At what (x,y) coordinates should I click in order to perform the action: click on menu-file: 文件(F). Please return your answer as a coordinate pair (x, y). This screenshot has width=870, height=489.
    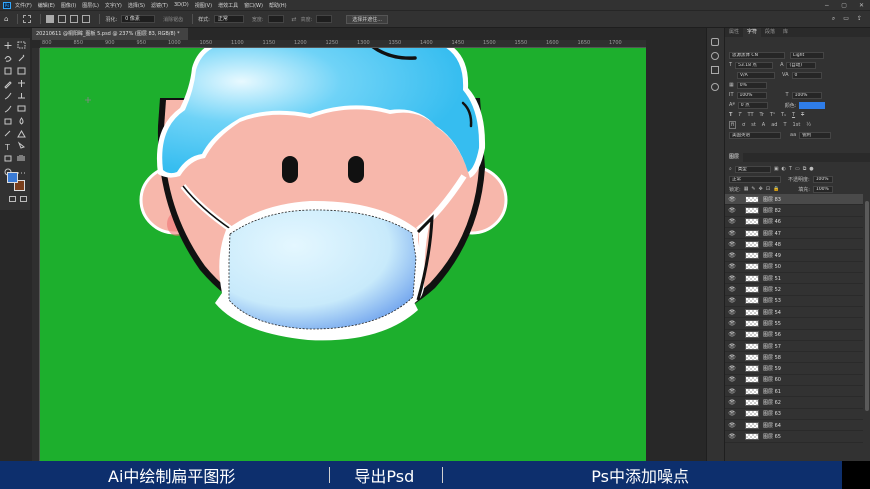
    Looking at the image, I should click on (23, 5).